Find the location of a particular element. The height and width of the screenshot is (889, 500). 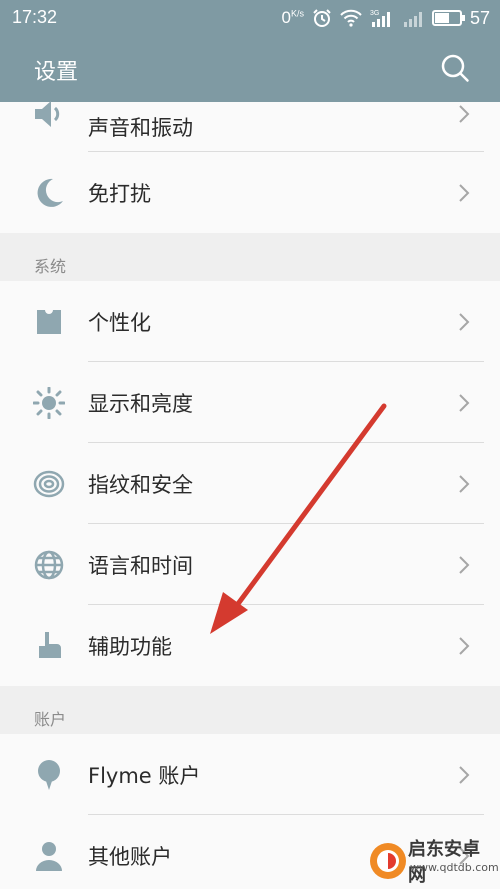

settings-row-accessibility: 辅助功能 is located at coordinates (250, 645).